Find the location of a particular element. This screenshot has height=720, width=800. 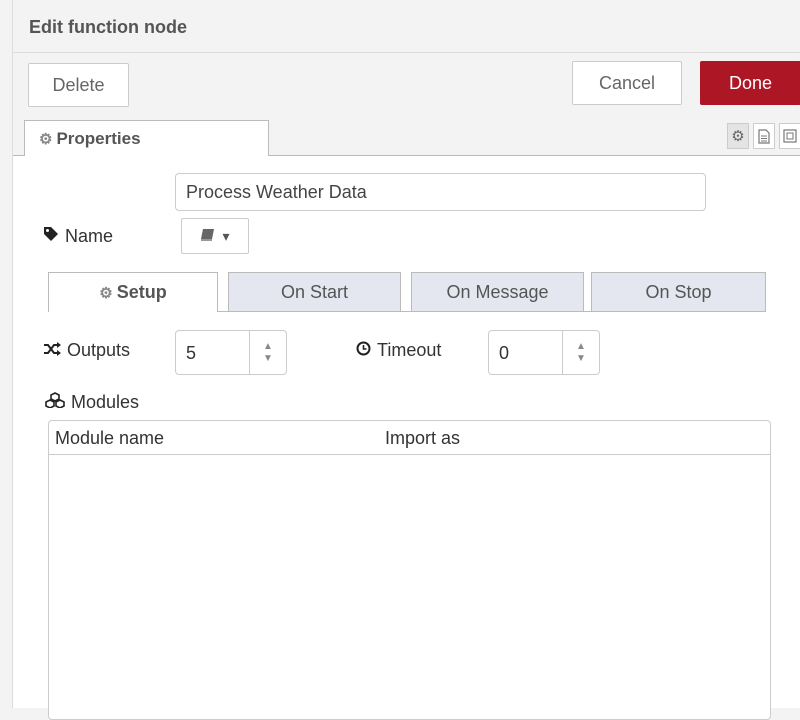

tab-on-message: On Message is located at coordinates (497, 292).